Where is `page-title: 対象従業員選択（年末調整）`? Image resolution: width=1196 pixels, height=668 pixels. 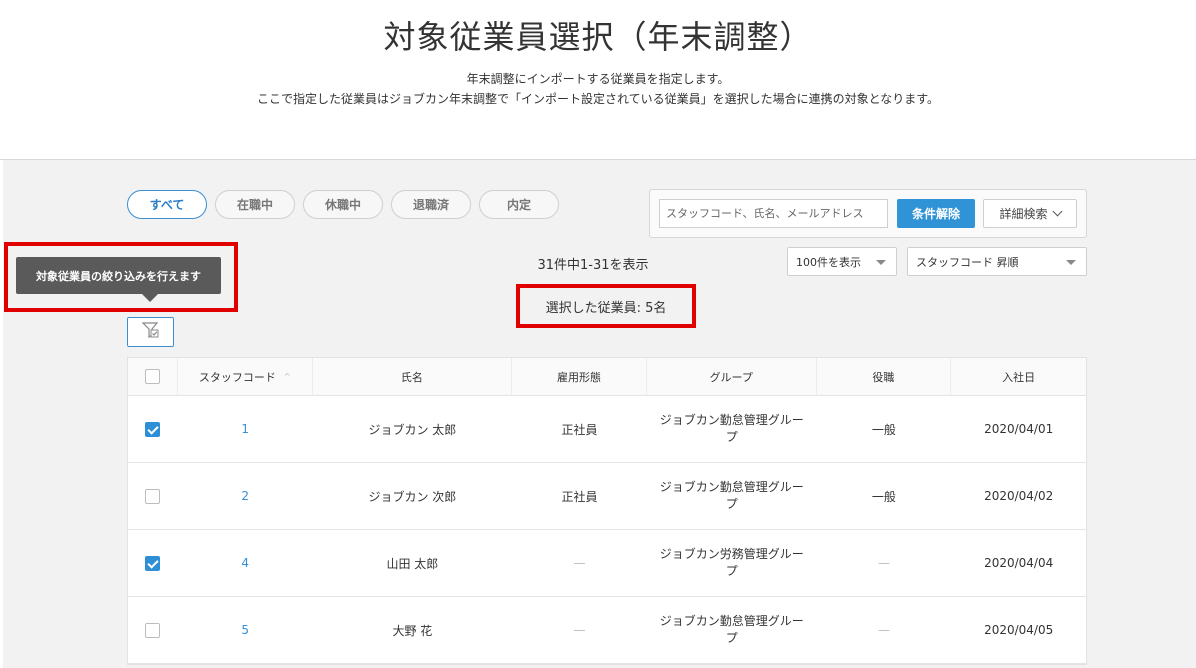
page-title: 対象従業員選択（年末調整） is located at coordinates (598, 37).